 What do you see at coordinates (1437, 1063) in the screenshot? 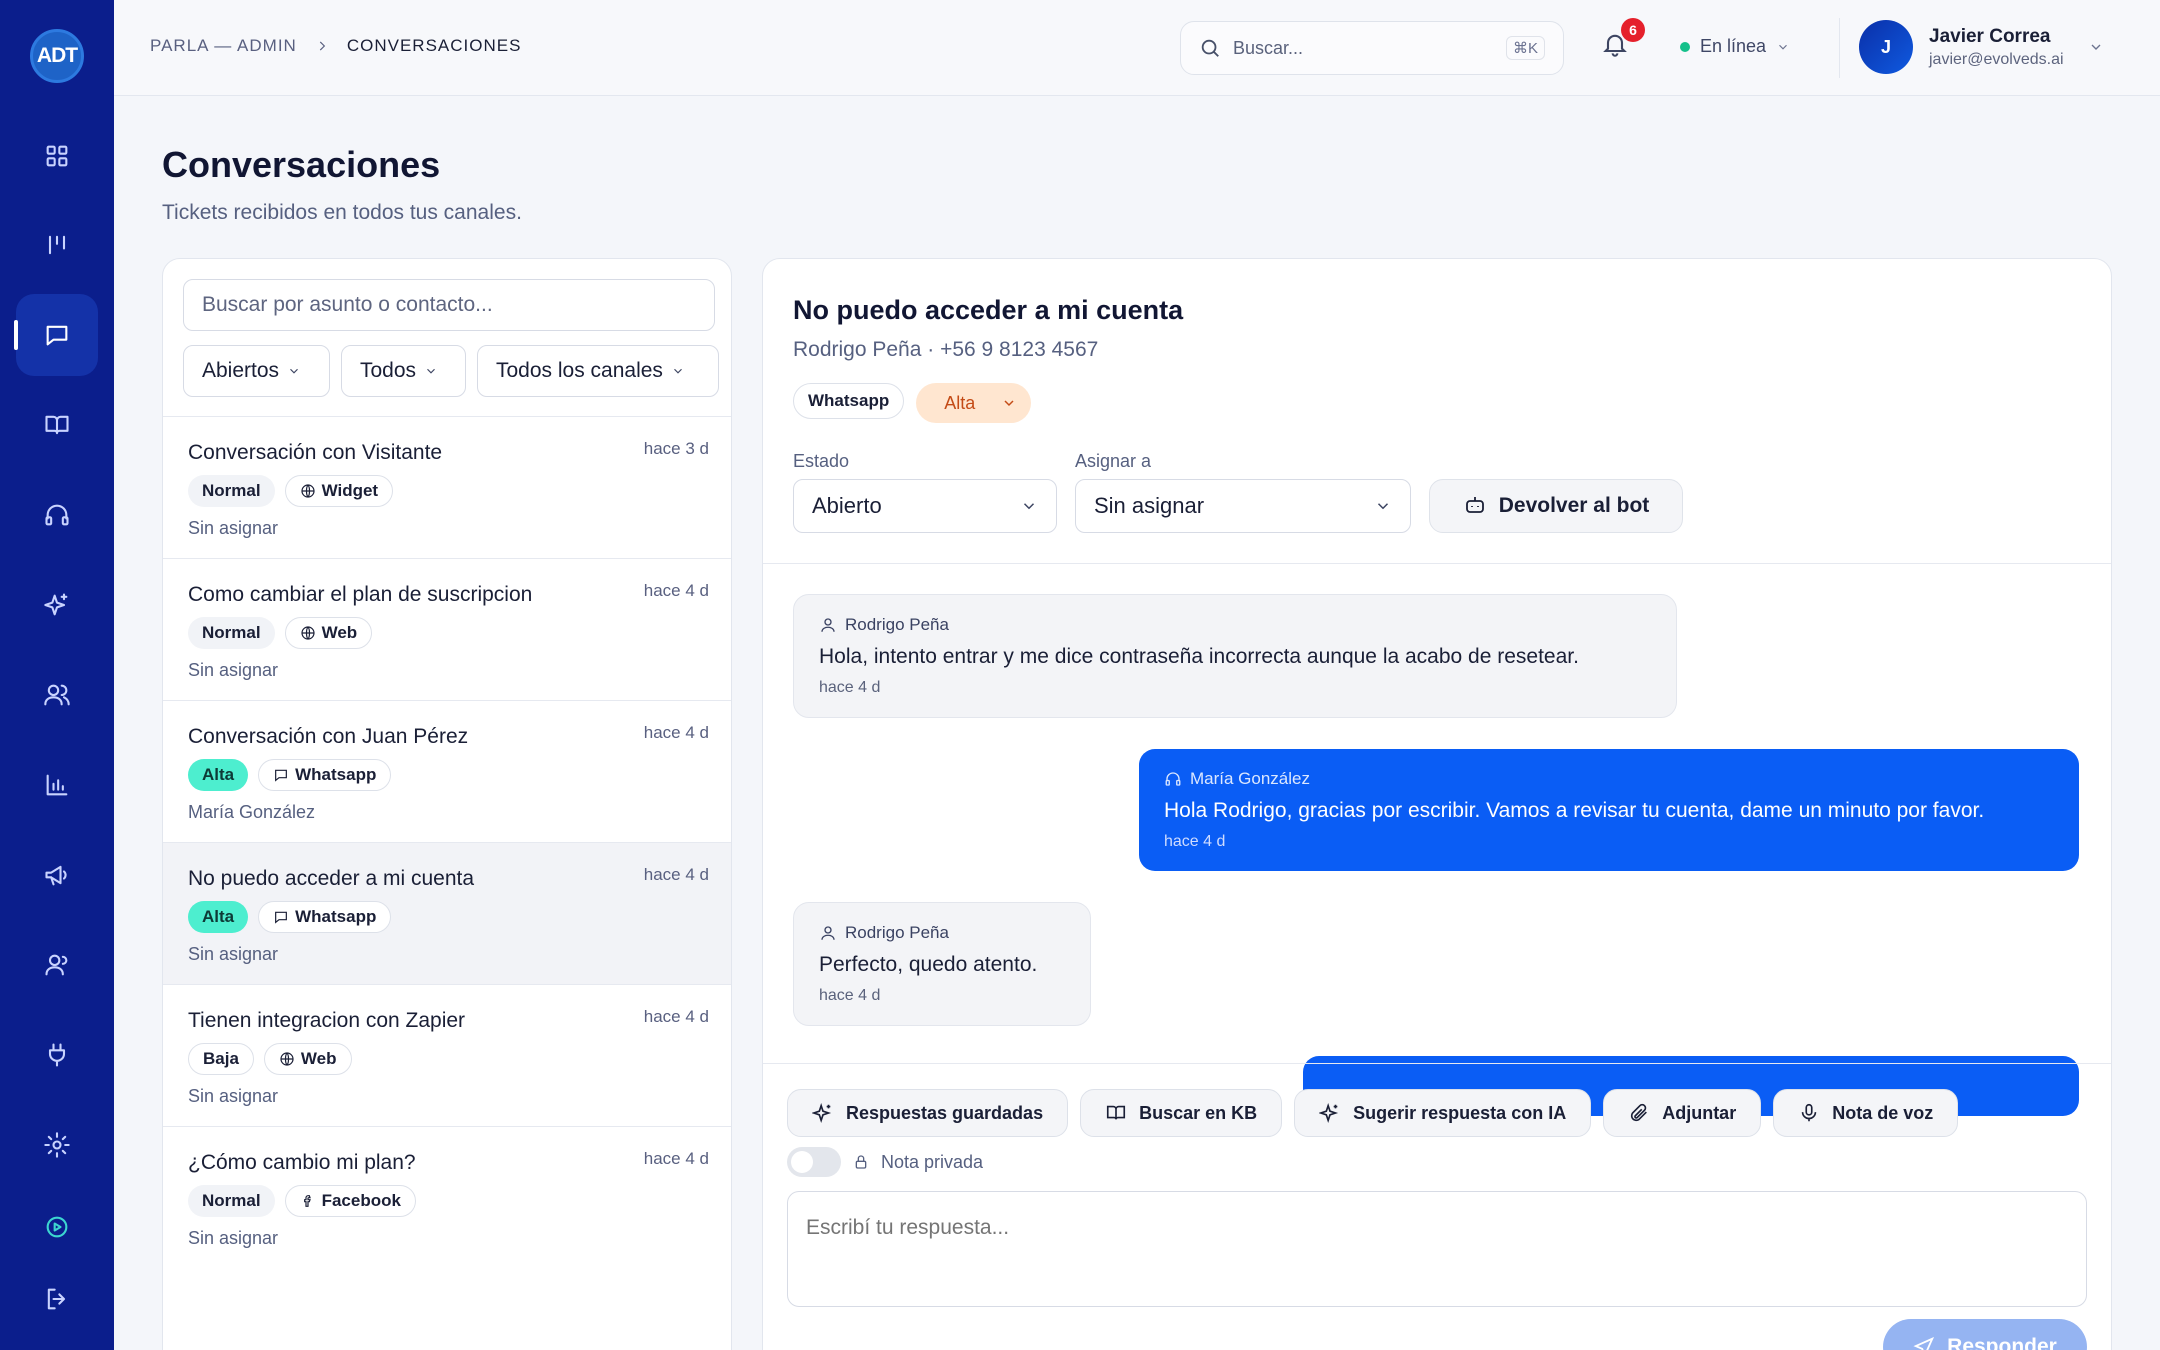
I see `divider` at bounding box center [1437, 1063].